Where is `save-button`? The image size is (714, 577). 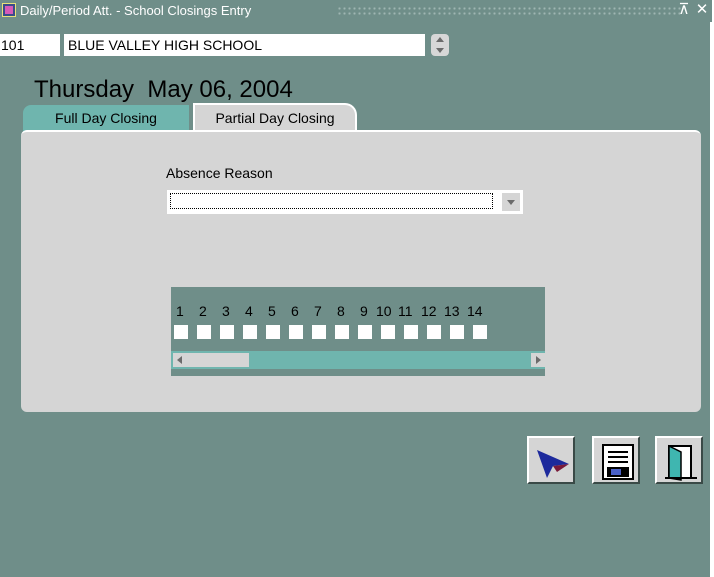 save-button is located at coordinates (616, 460).